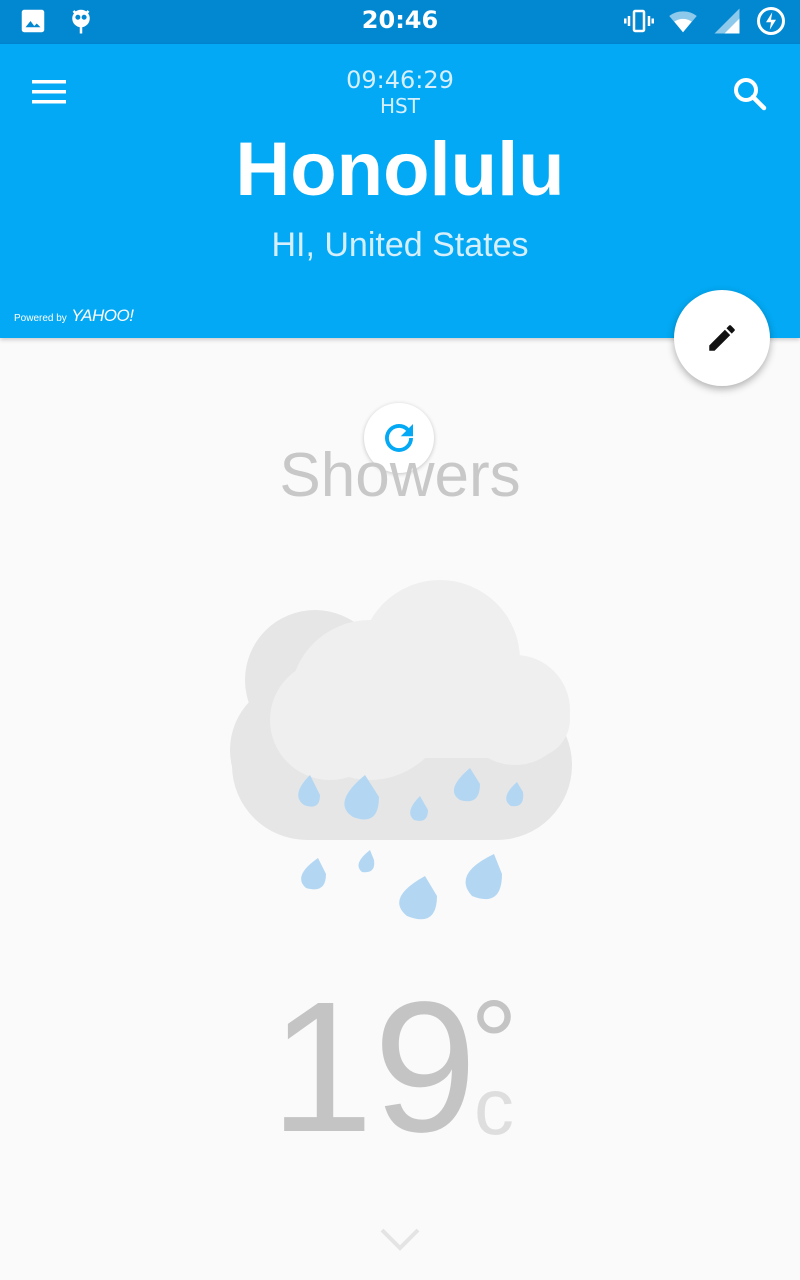 This screenshot has height=1280, width=800. Describe the element at coordinates (400, 245) in the screenshot. I see `region-name: HI, United States` at that location.